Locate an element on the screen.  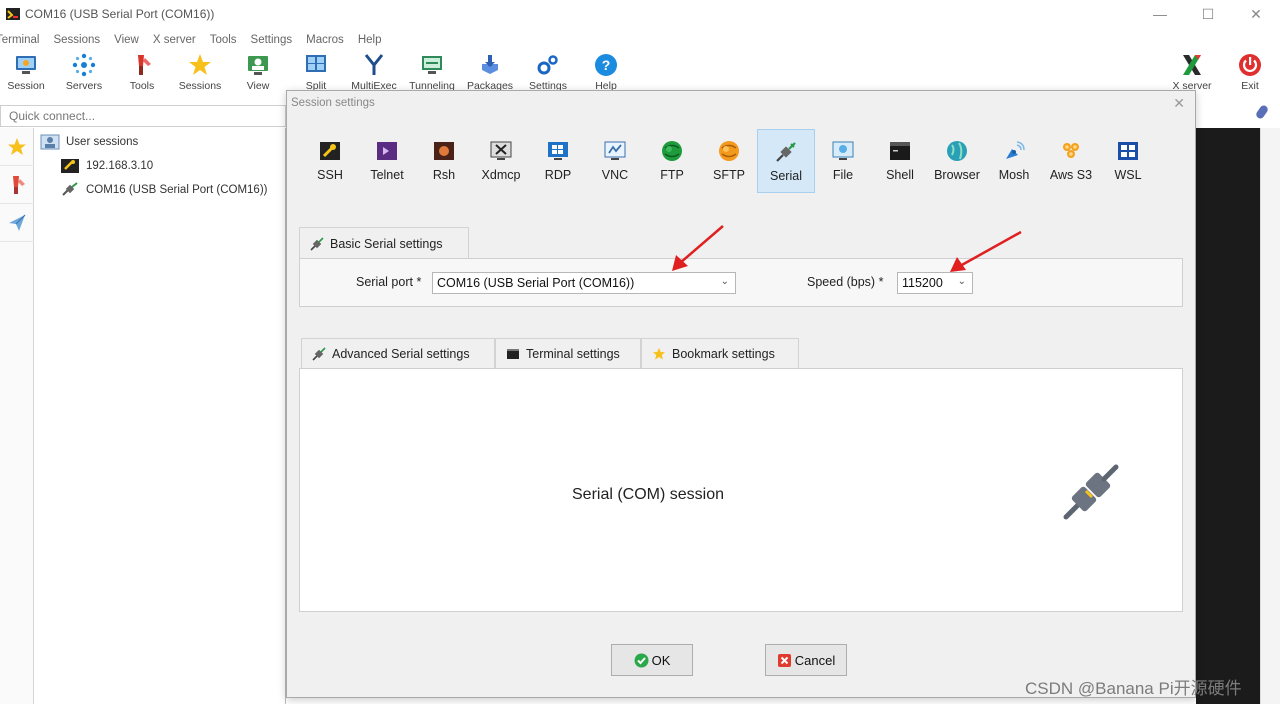
macros-tab-button is located at coordinates (17, 223).